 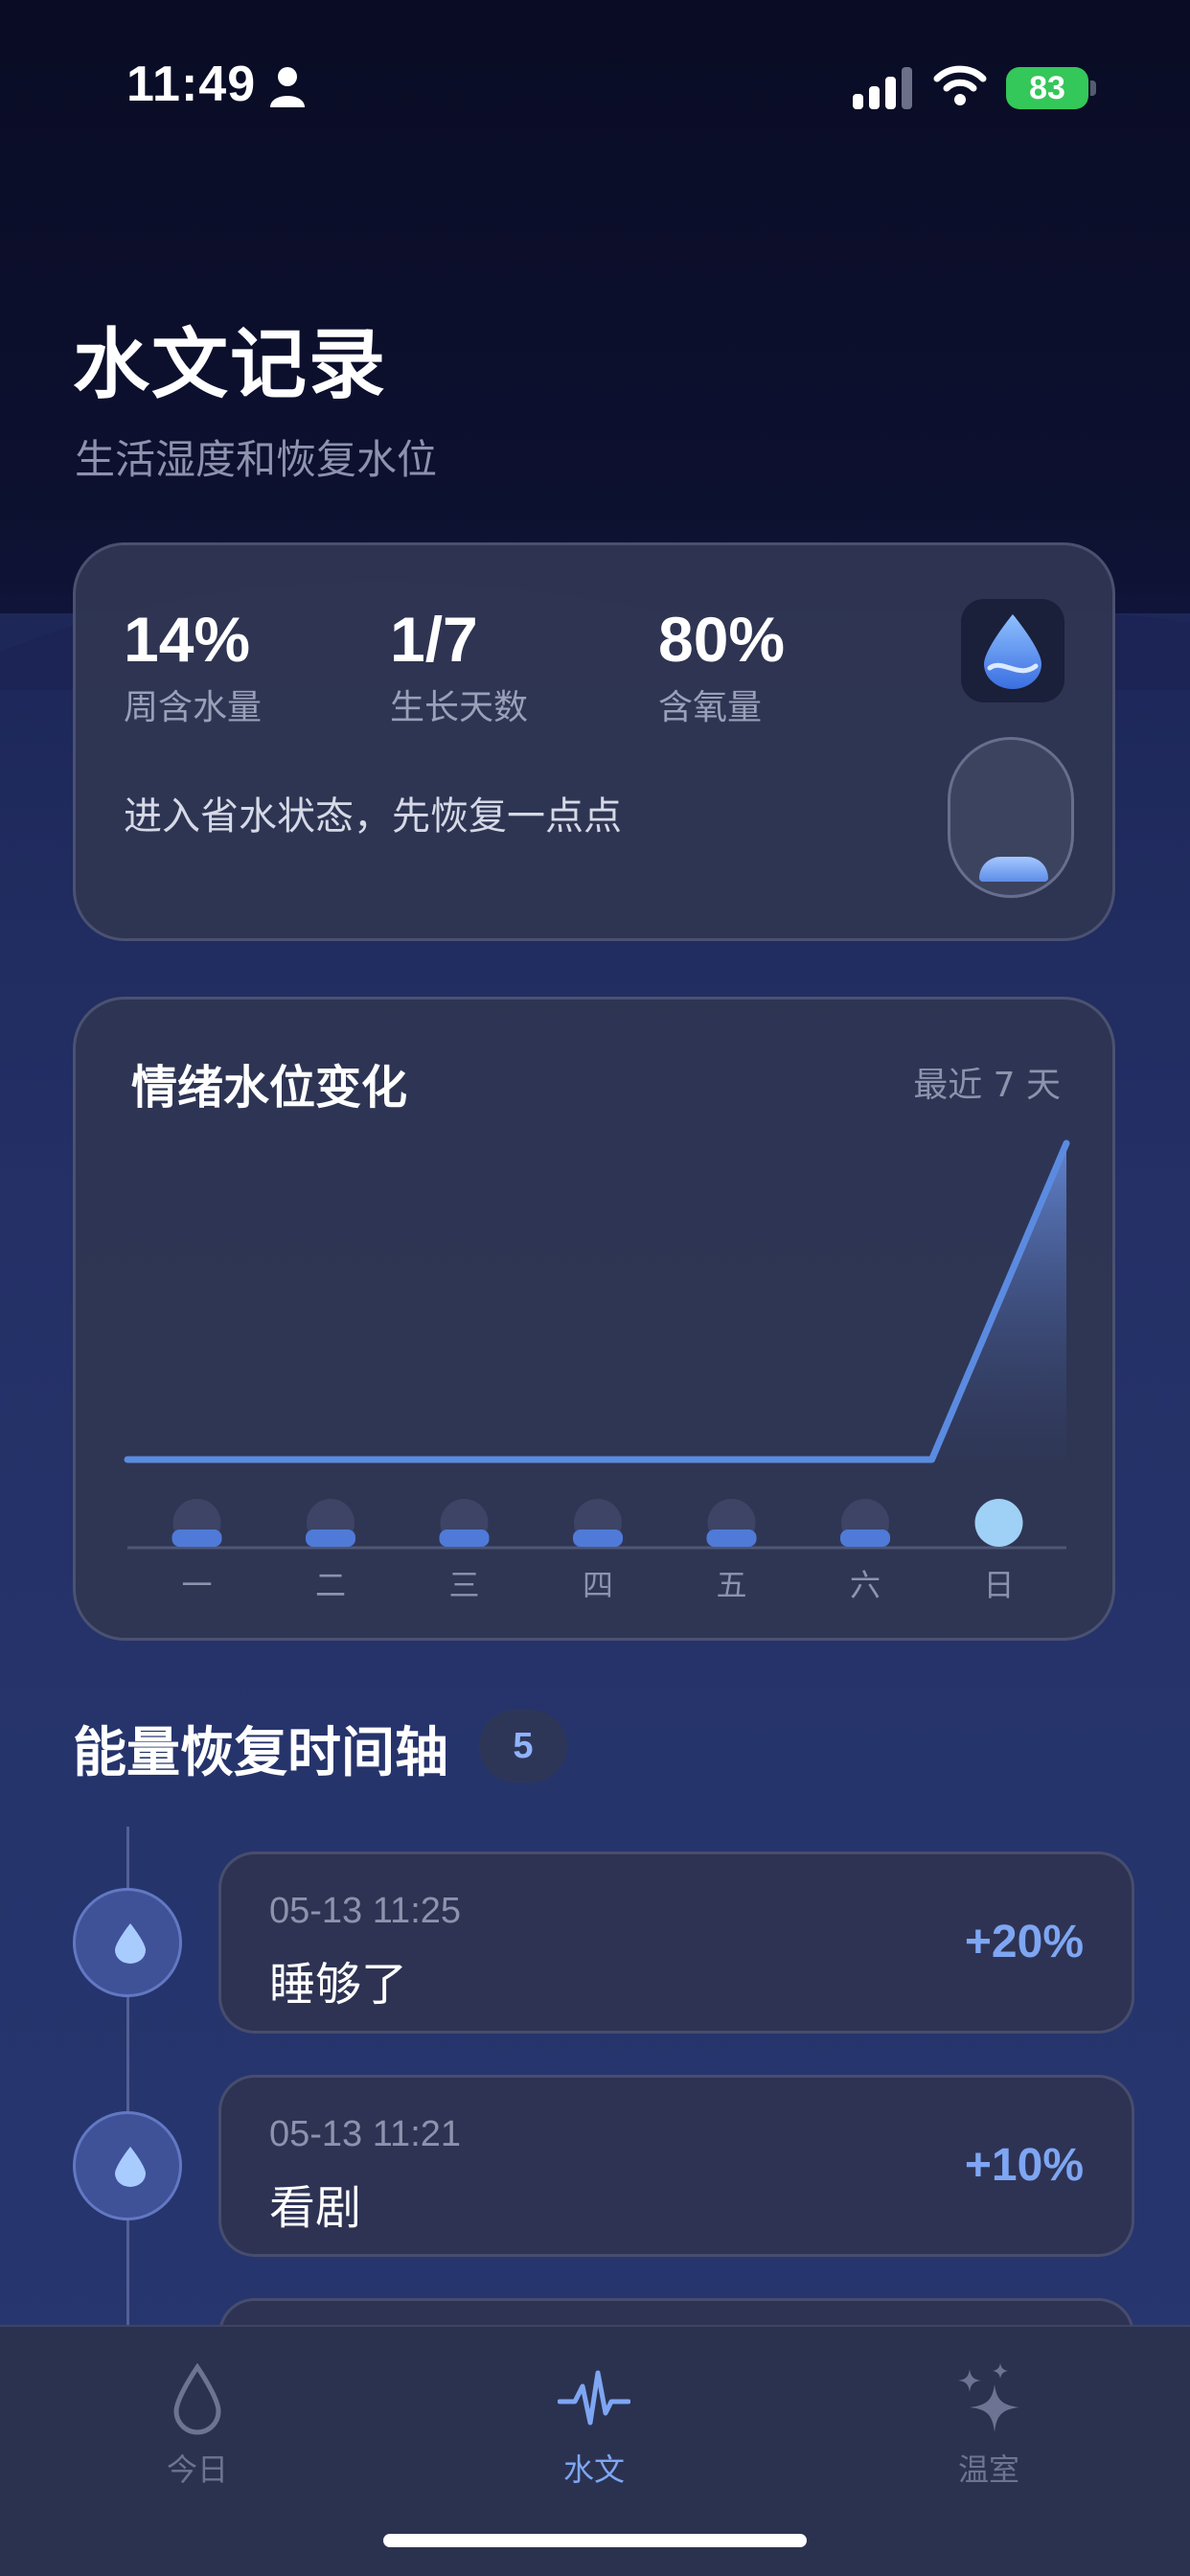 What do you see at coordinates (366, 1911) in the screenshot?
I see `timeline-time: 05-13 11:25` at bounding box center [366, 1911].